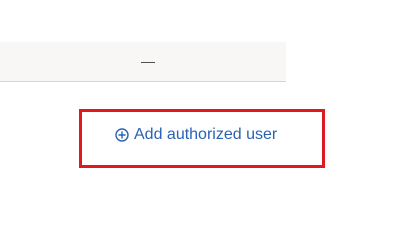 This screenshot has width=406, height=240. What do you see at coordinates (122, 135) in the screenshot?
I see `plus-circle-icon` at bounding box center [122, 135].